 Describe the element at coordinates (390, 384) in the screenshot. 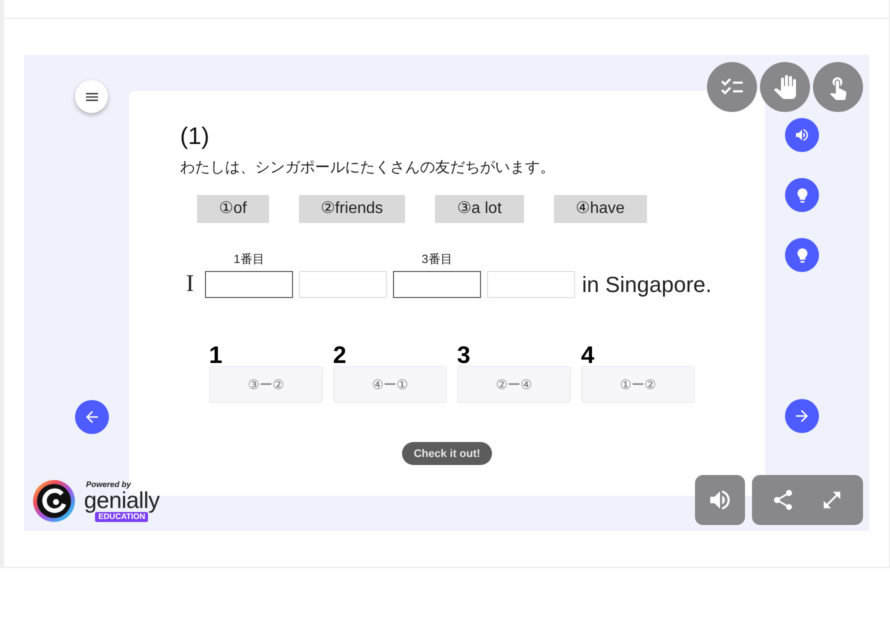

I see `choice-button: ④ー①` at that location.